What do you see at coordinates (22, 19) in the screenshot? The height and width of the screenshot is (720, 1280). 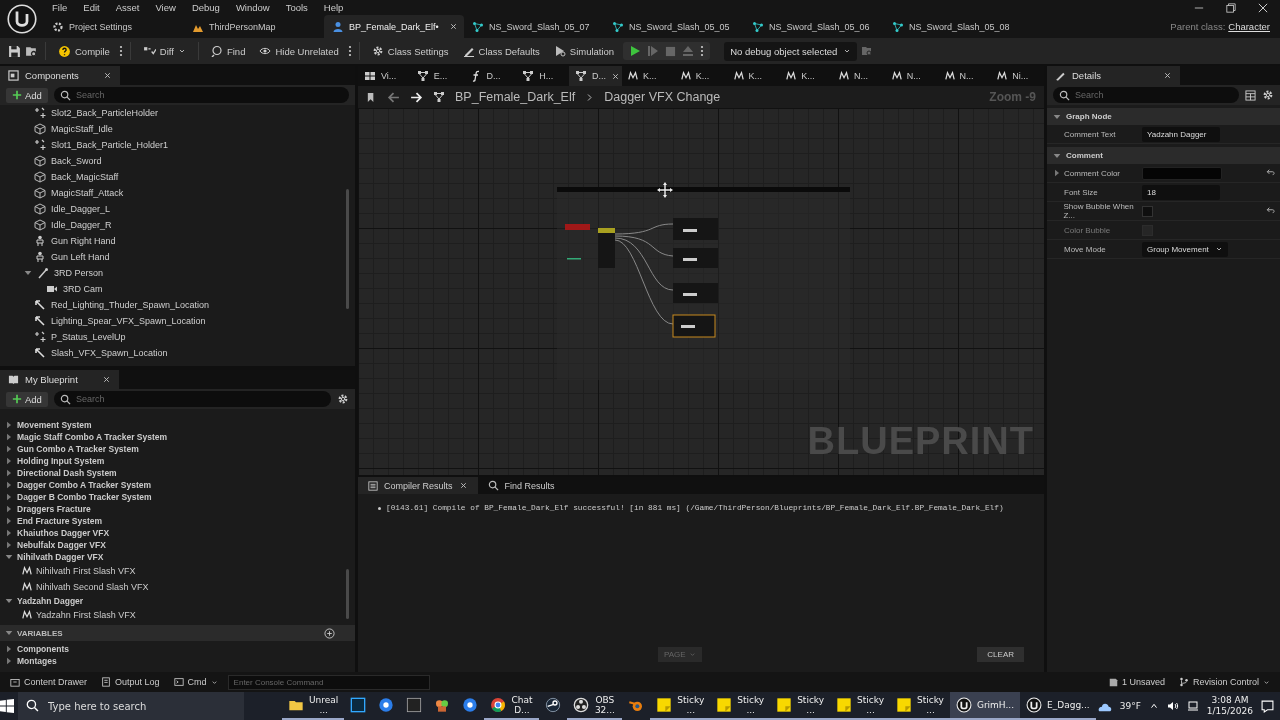 I see `logo-icon` at bounding box center [22, 19].